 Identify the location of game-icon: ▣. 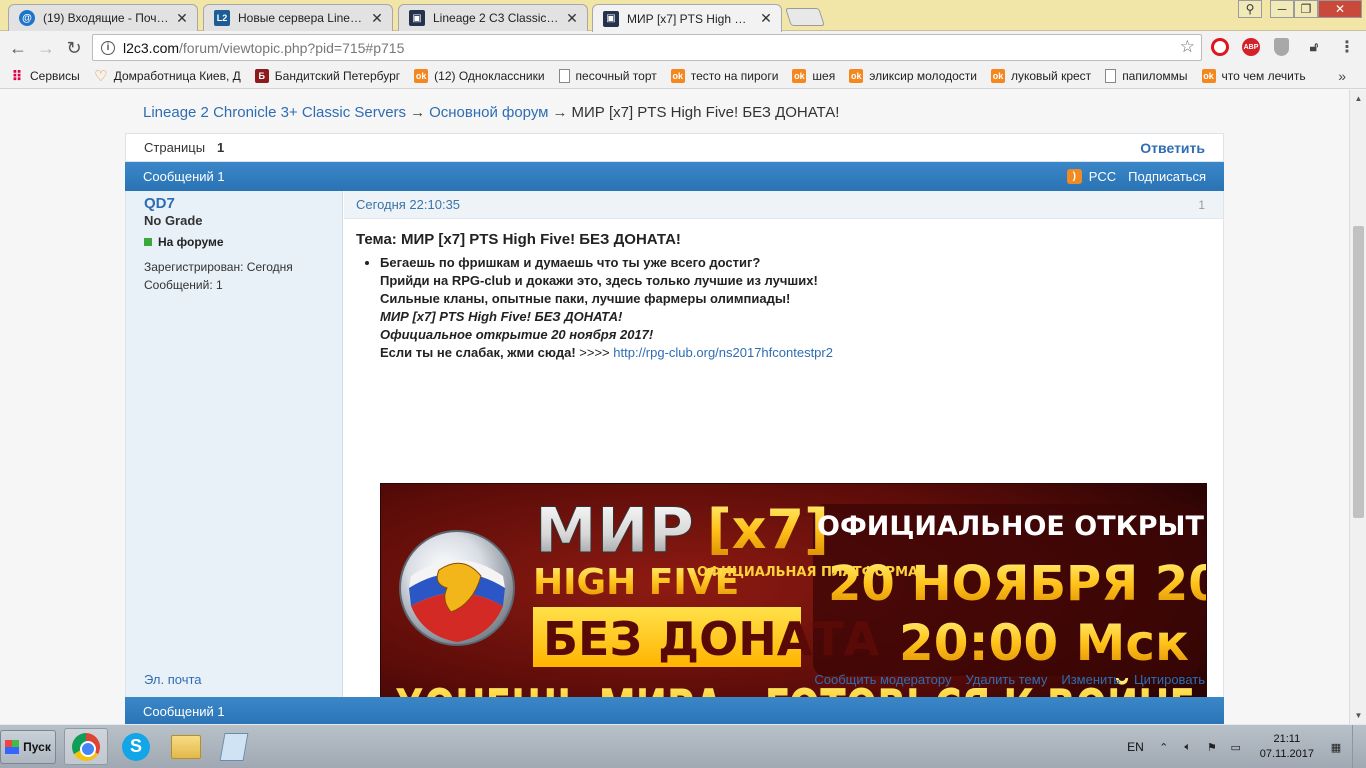
(611, 18).